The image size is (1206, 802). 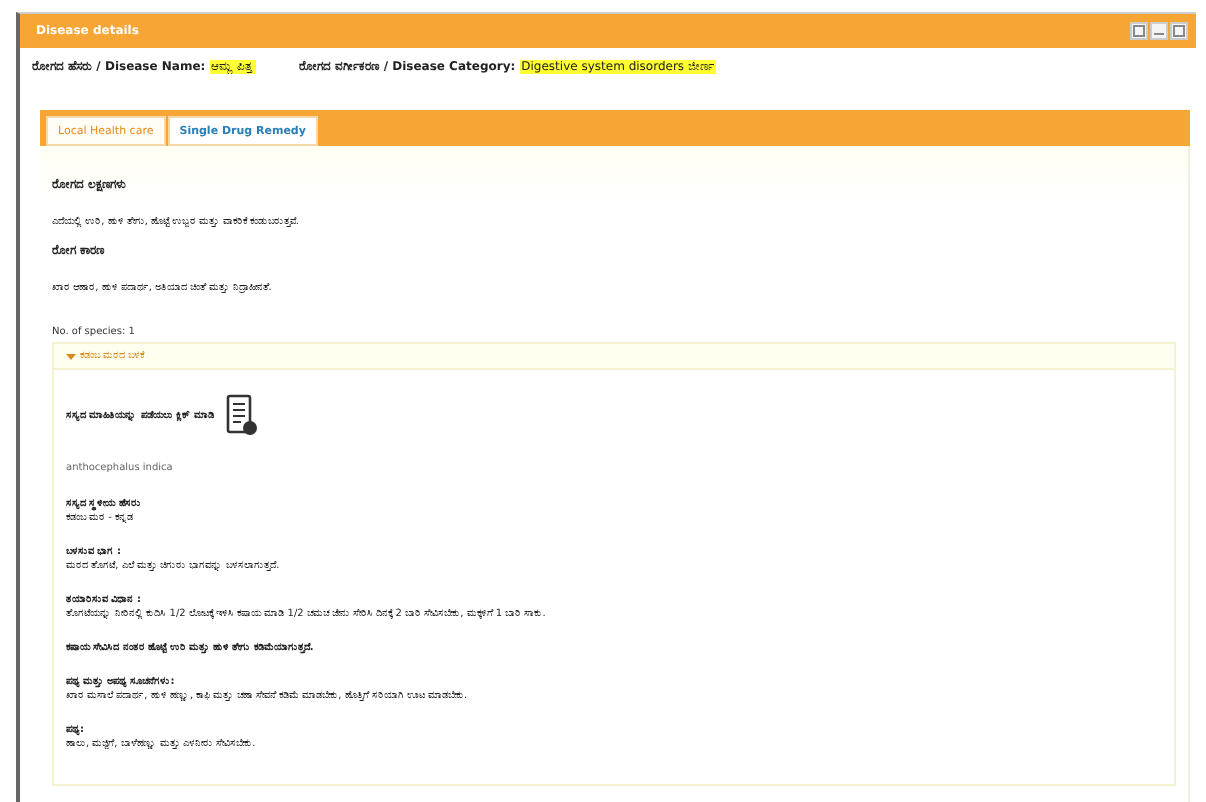 I want to click on maximize-icon, so click(x=1179, y=31).